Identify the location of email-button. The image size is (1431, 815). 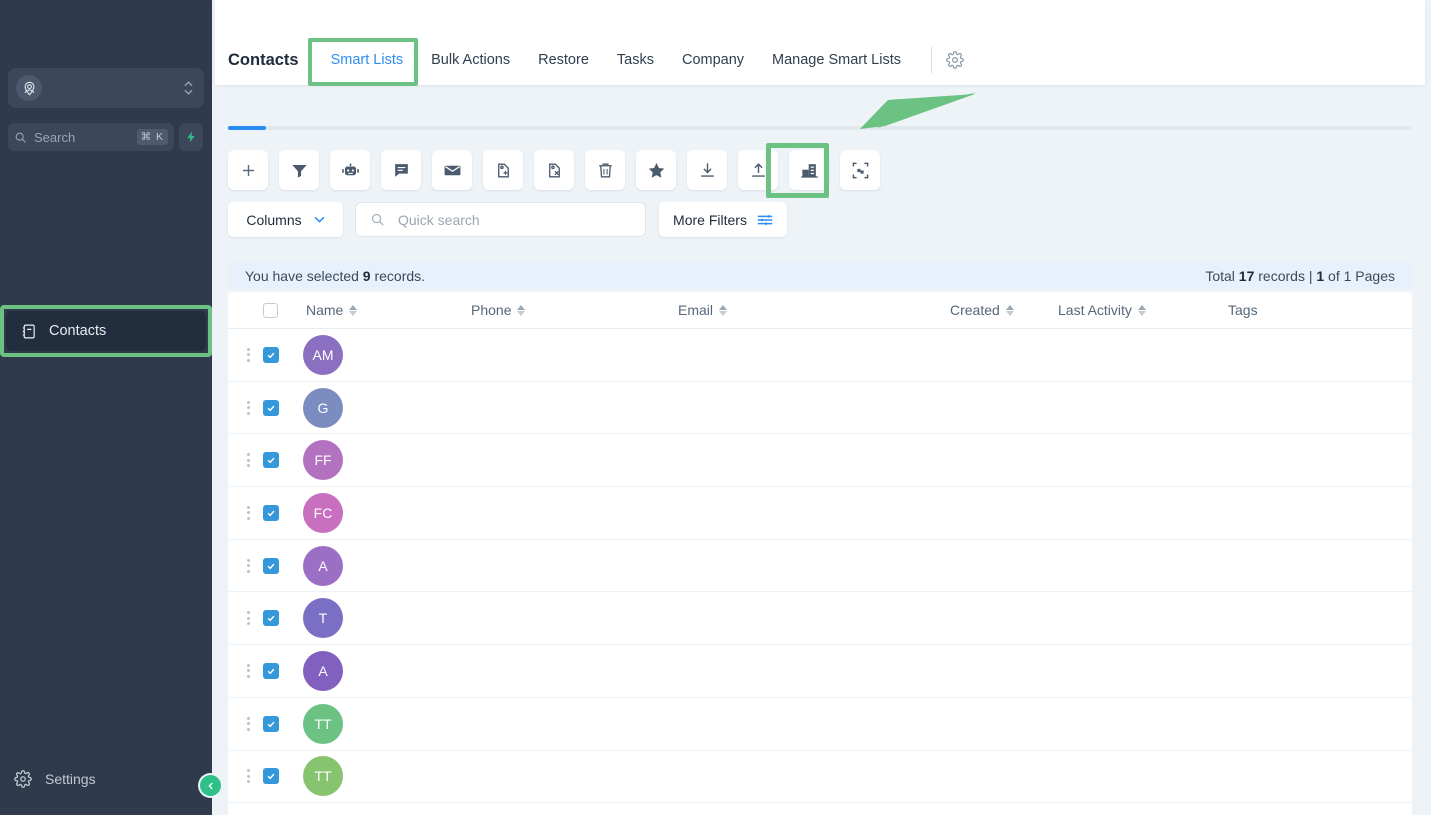
(452, 170).